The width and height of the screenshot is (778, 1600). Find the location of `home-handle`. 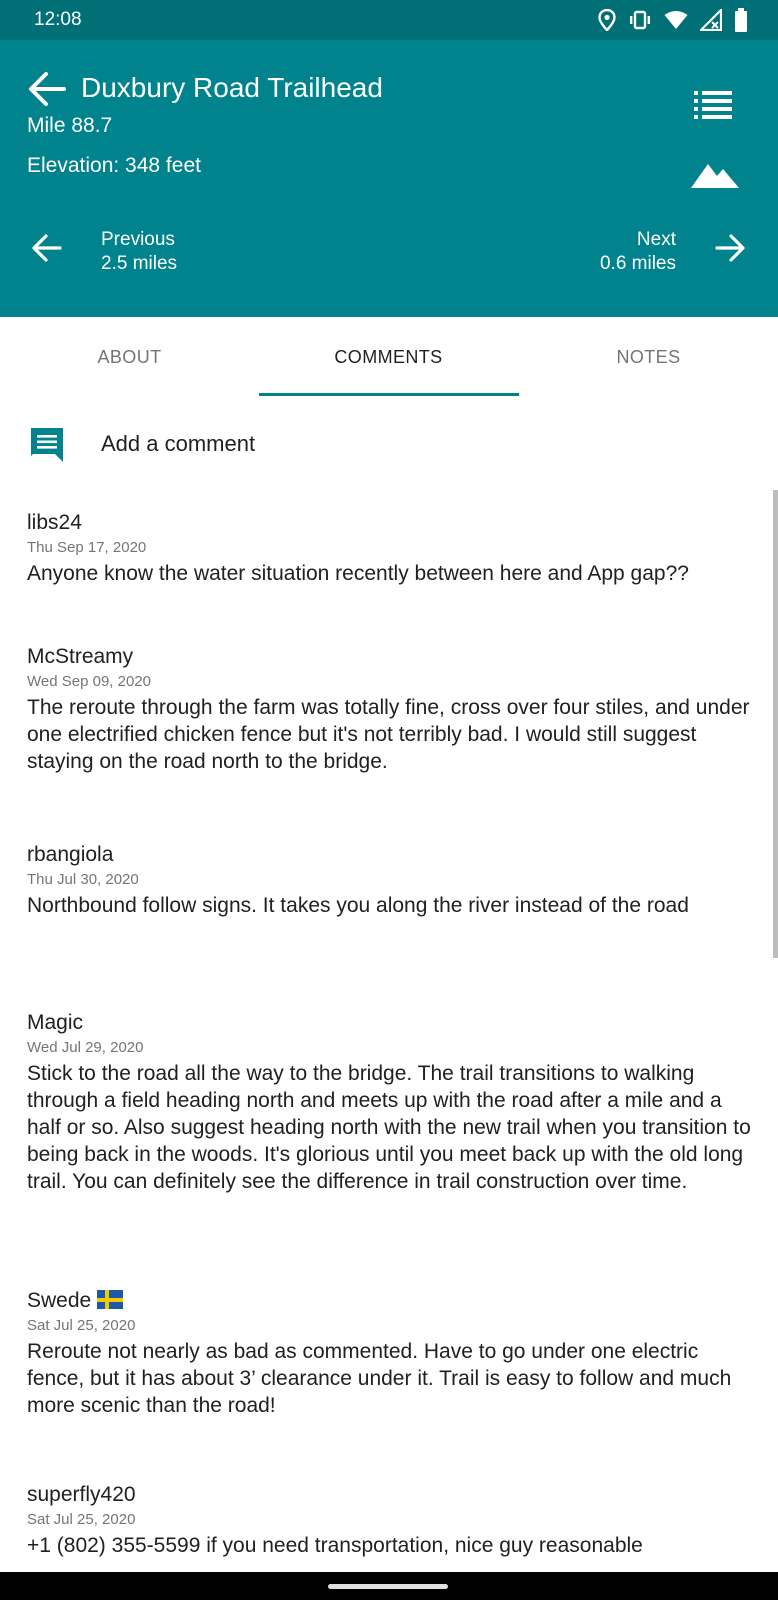

home-handle is located at coordinates (388, 1586).